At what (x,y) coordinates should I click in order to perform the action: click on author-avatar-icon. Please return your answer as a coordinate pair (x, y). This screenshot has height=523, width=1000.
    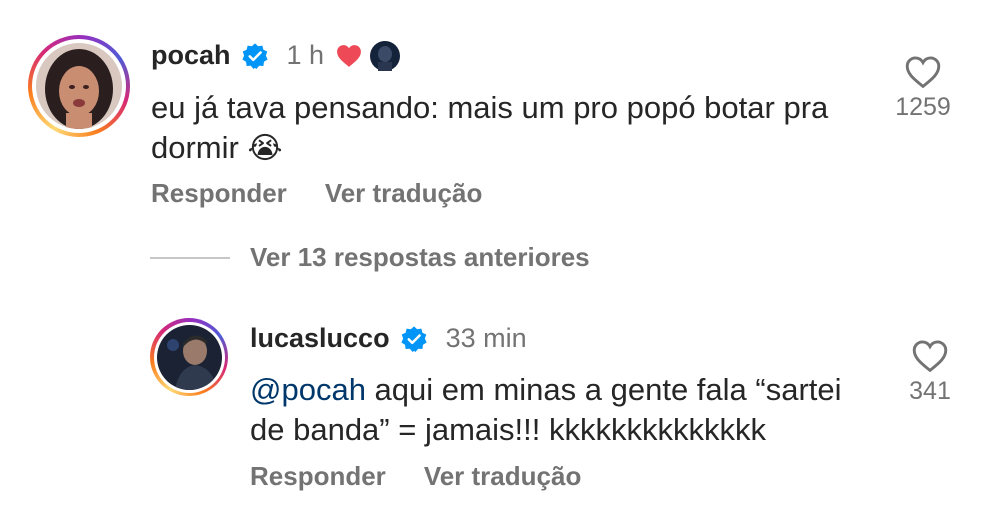
    Looking at the image, I should click on (385, 55).